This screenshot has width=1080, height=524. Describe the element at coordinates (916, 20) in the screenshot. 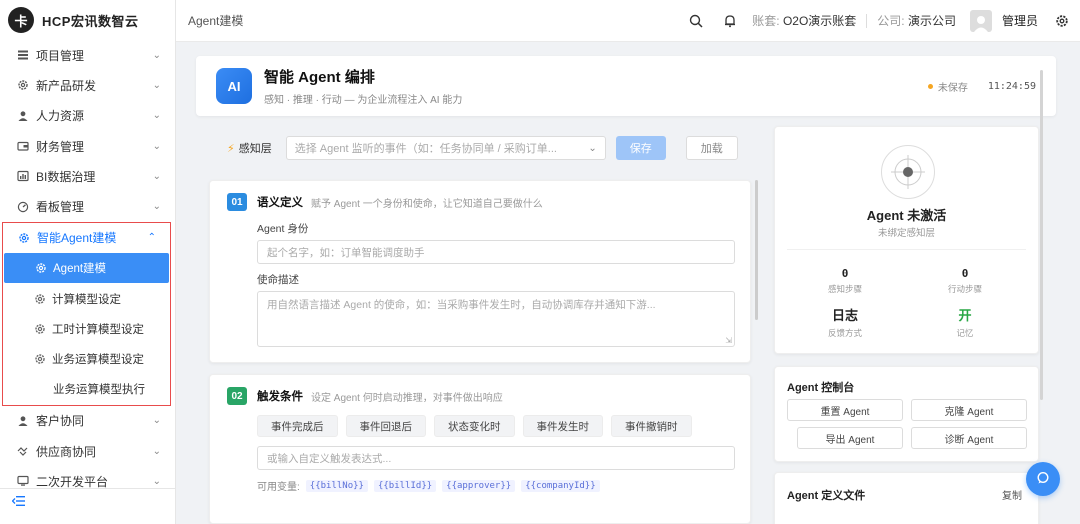

I see `company-selector: 公司: 演示公司` at that location.